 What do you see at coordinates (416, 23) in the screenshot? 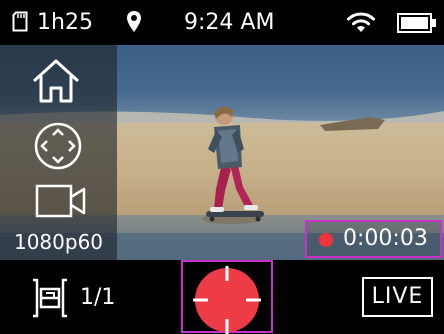
I see `battery-icon` at bounding box center [416, 23].